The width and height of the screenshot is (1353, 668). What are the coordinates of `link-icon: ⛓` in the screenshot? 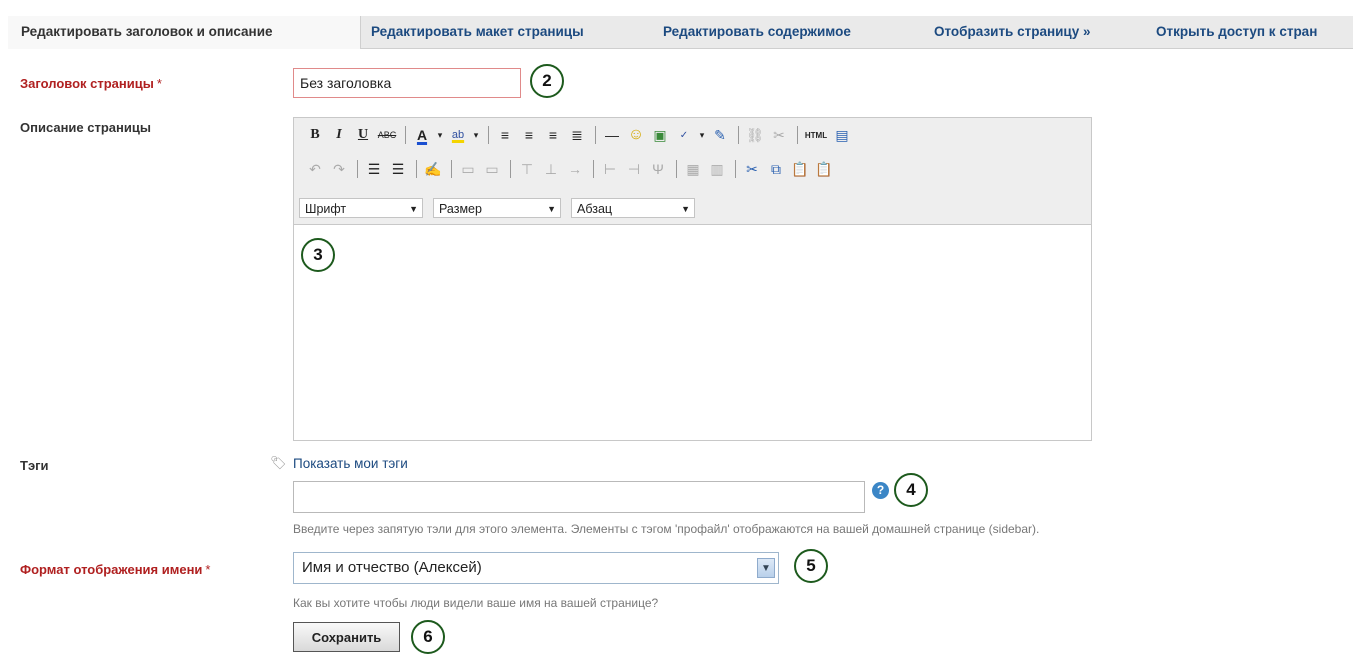 It's located at (755, 135).